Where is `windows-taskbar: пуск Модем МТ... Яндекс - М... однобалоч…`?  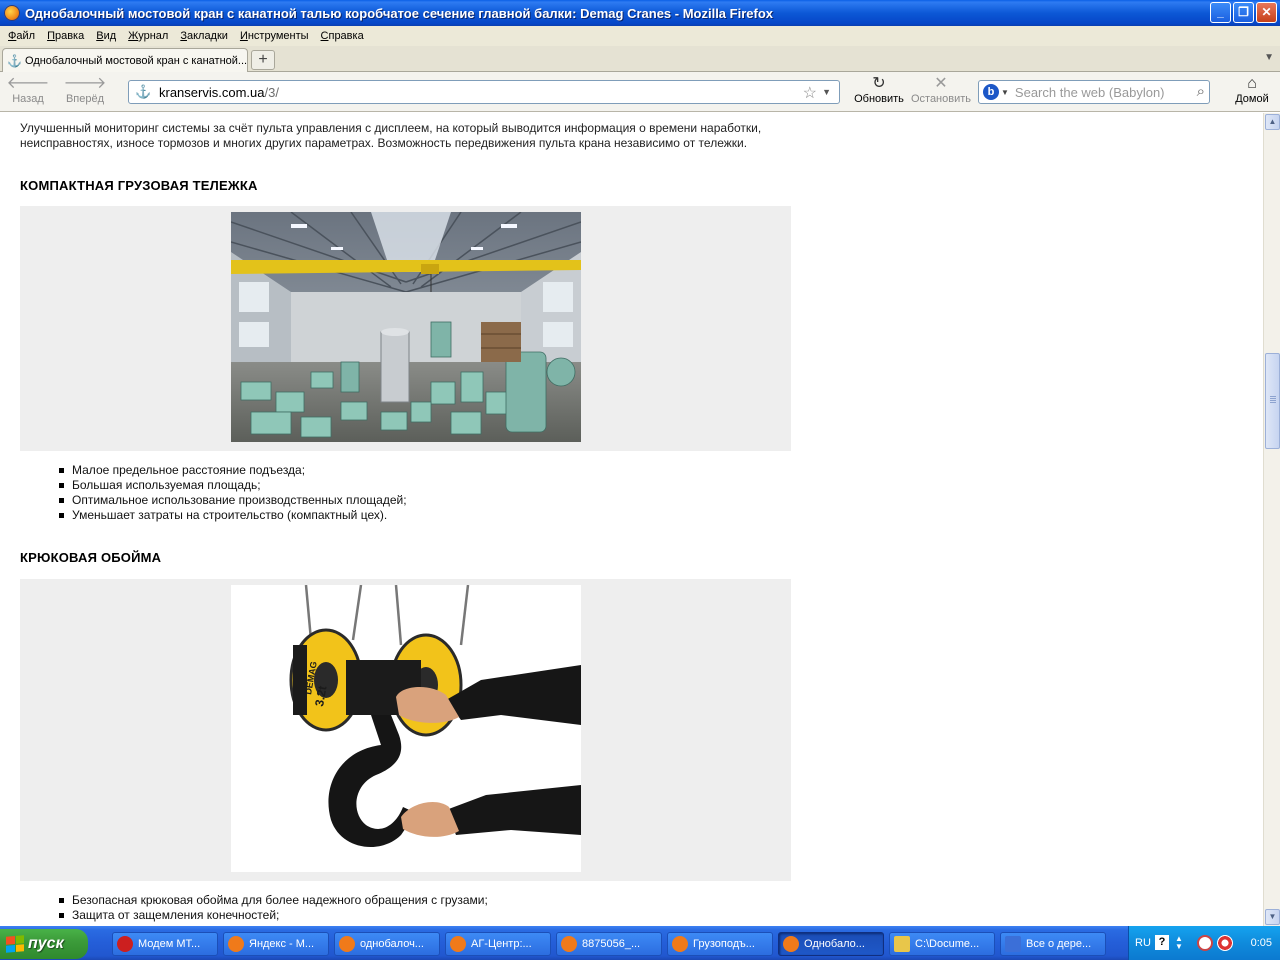 windows-taskbar: пуск Модем МТ... Яндекс - М... однобалоч… is located at coordinates (640, 943).